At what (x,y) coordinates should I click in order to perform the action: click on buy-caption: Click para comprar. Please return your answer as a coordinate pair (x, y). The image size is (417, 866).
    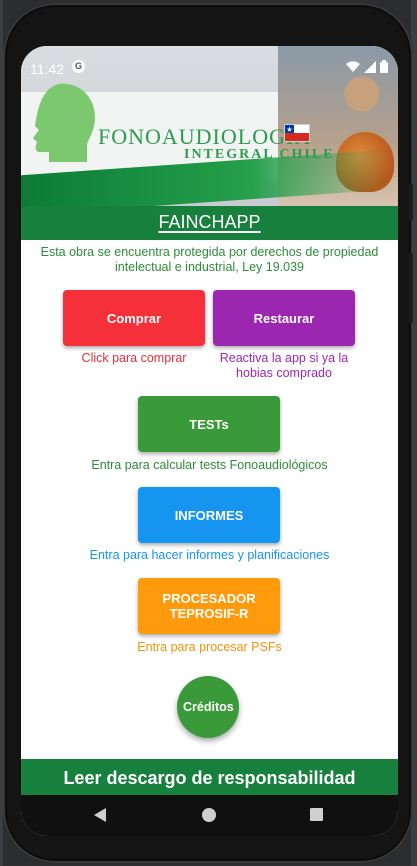
    Looking at the image, I should click on (134, 358).